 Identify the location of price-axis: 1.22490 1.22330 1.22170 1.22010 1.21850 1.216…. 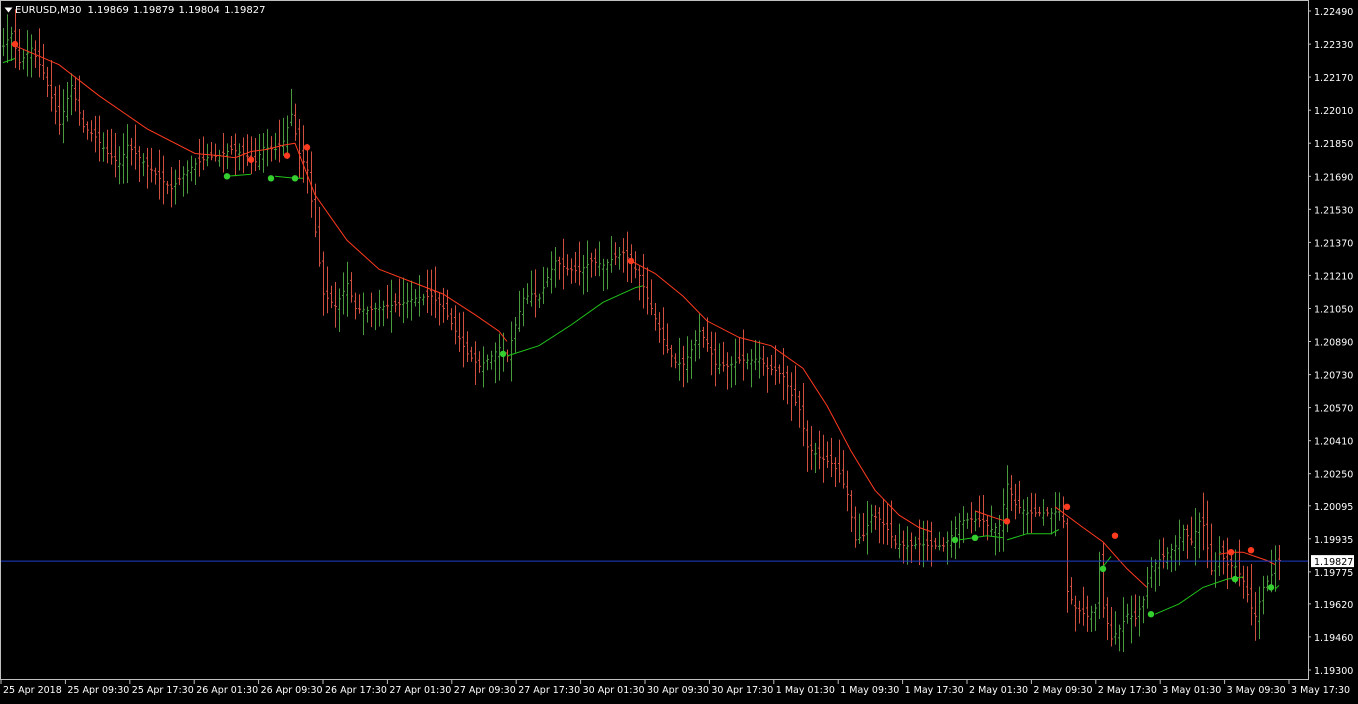
(1330, 342).